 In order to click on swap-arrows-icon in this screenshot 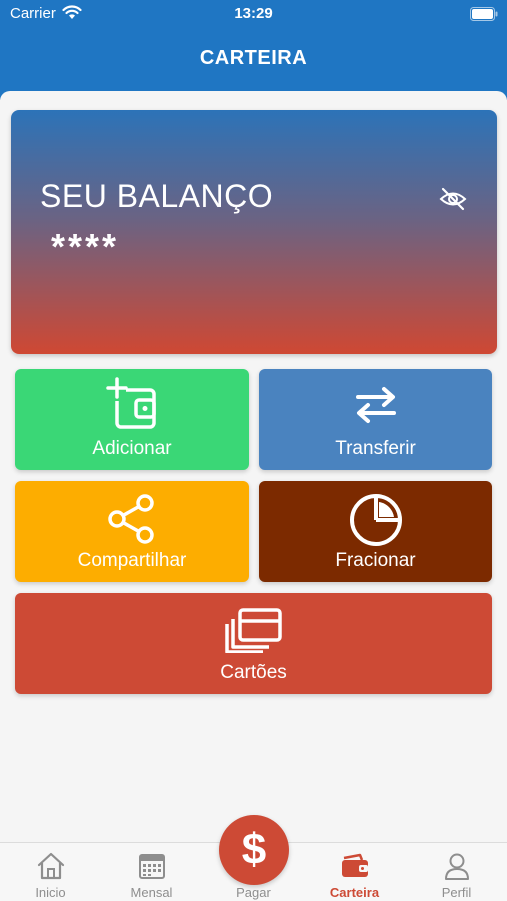, I will do `click(376, 407)`.